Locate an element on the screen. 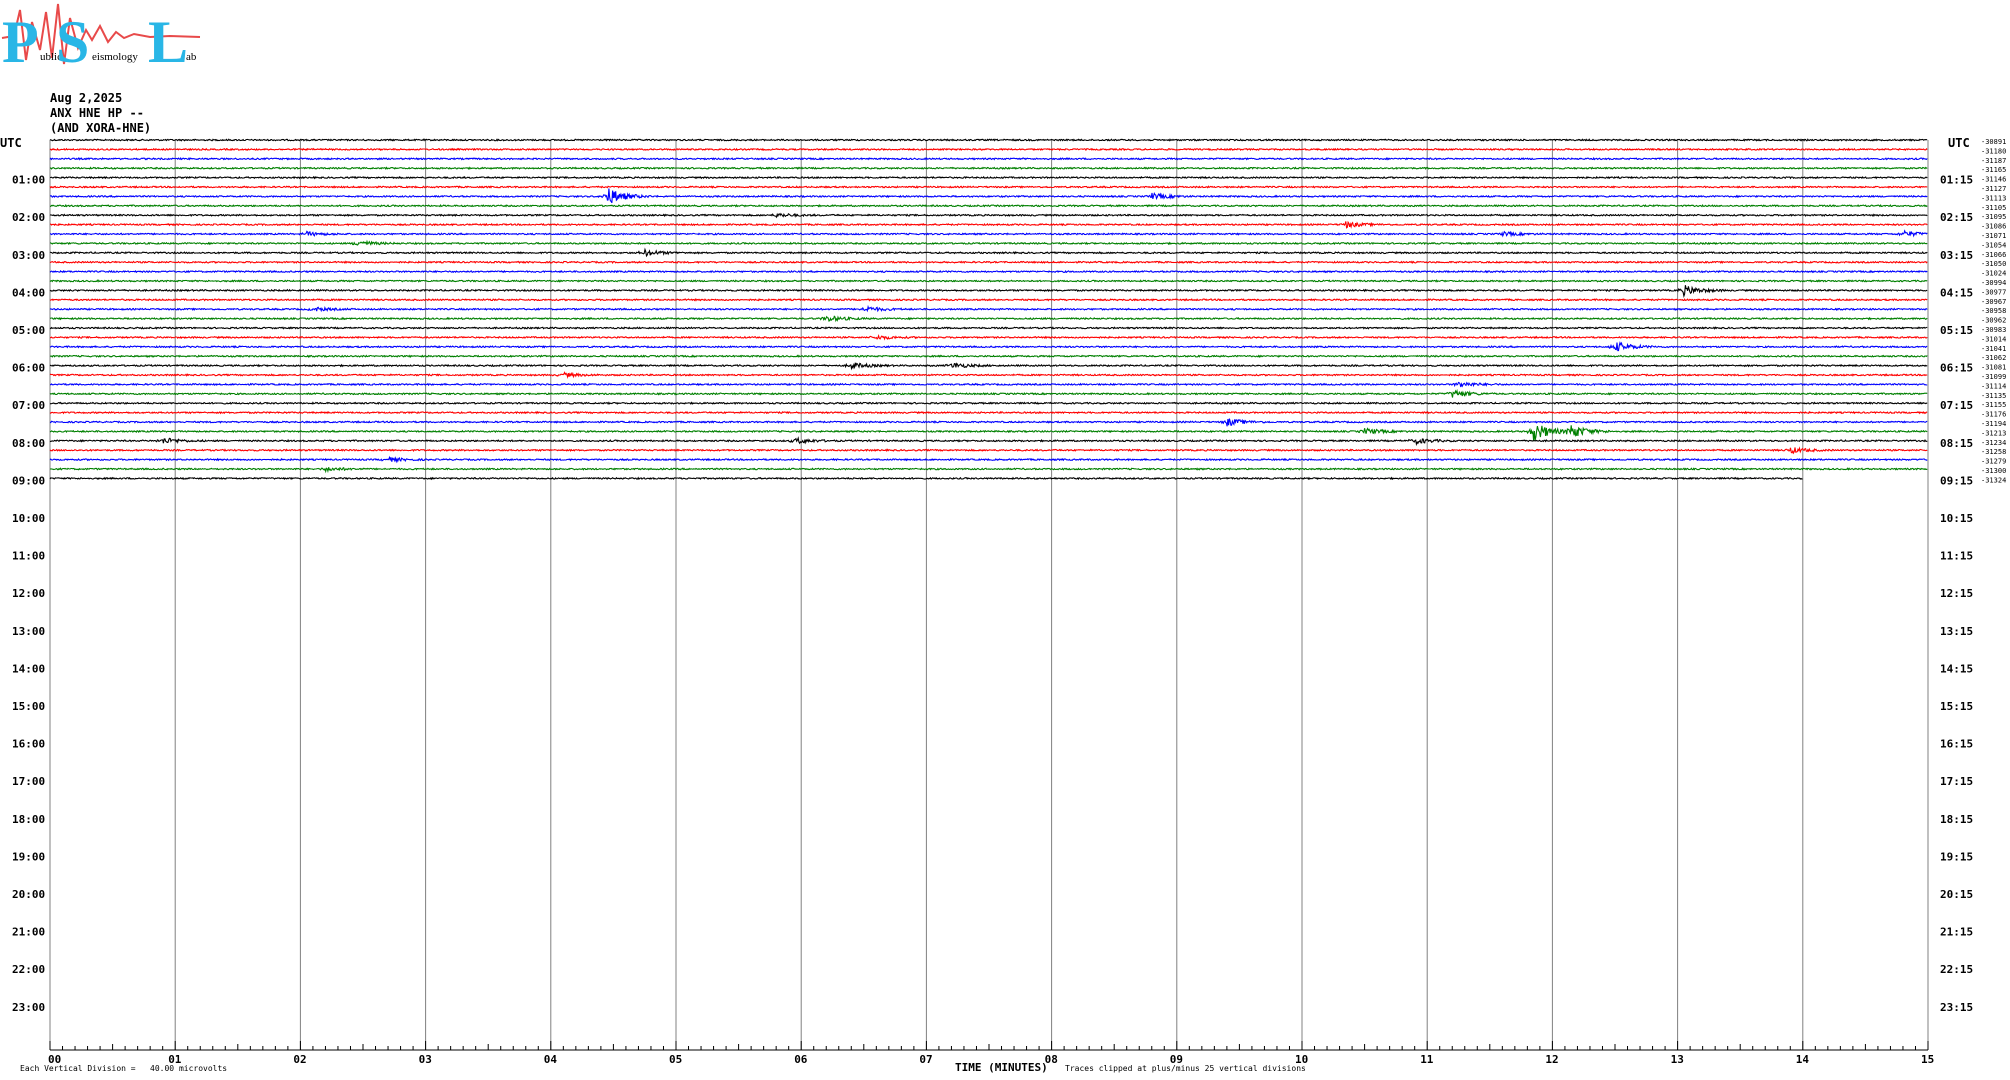 This screenshot has height=1080, width=2010. right-hour-label: 09:15 is located at coordinates (1956, 480).